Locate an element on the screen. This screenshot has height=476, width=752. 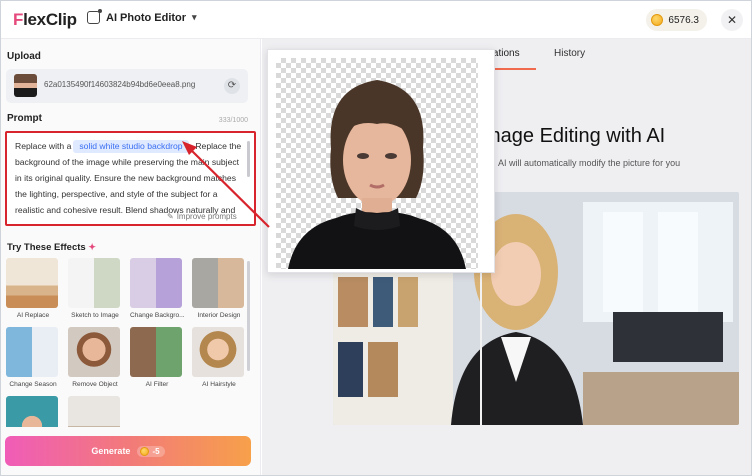
ai-photo-editor-dropdown: AI Photo Editor ▾ is located at coordinates (142, 16).